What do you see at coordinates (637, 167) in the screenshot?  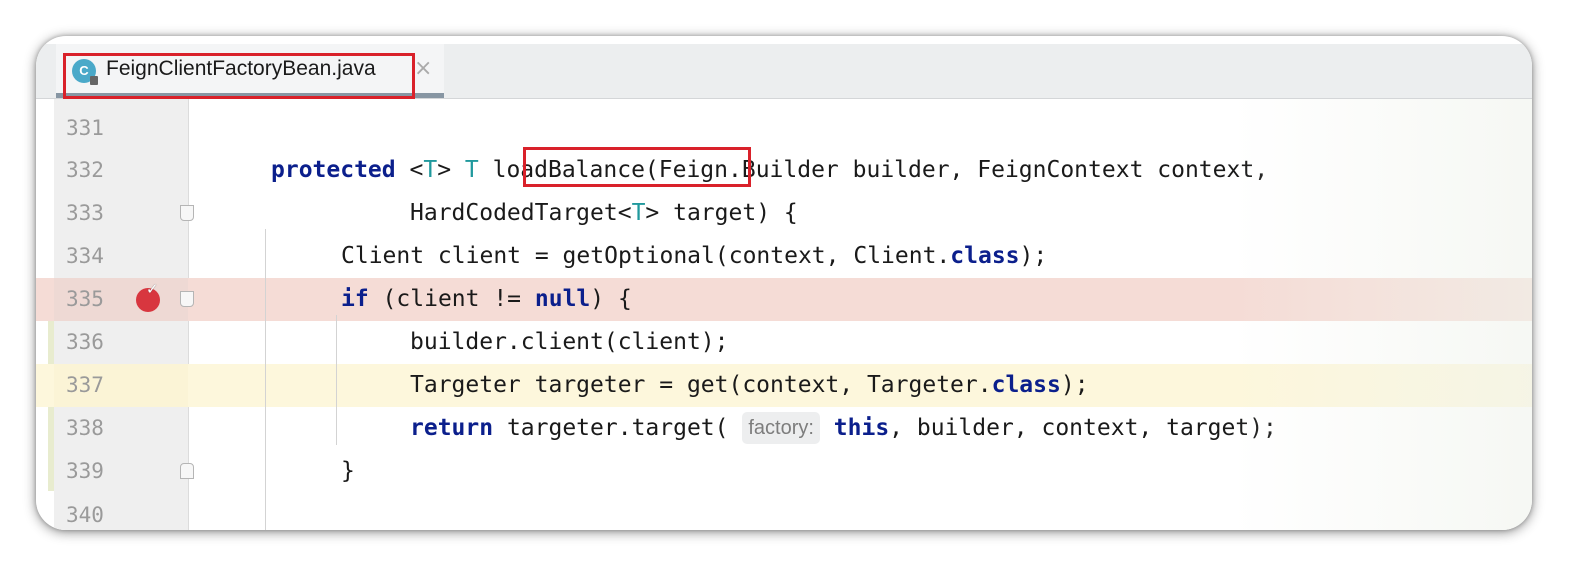 I see `highlight-box-method` at bounding box center [637, 167].